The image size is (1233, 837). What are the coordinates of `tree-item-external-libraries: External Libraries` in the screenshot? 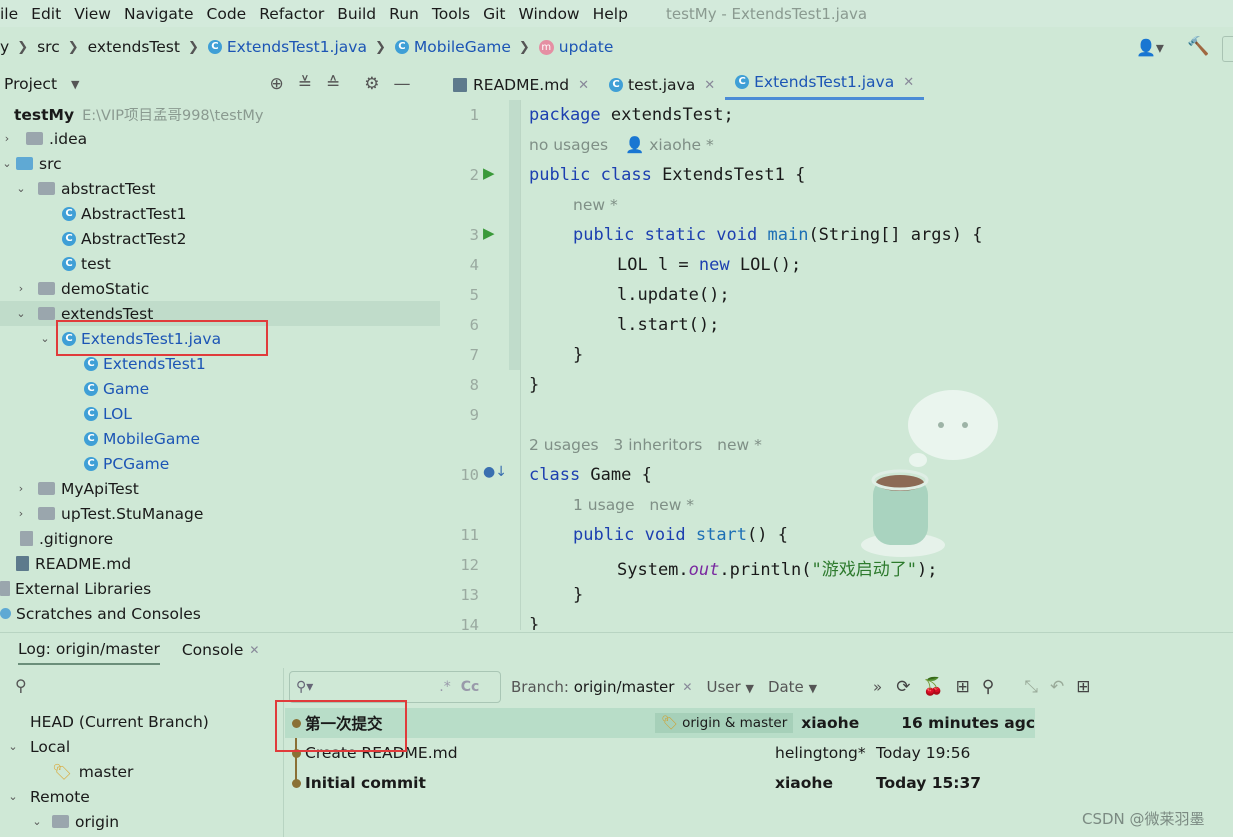 It's located at (220, 588).